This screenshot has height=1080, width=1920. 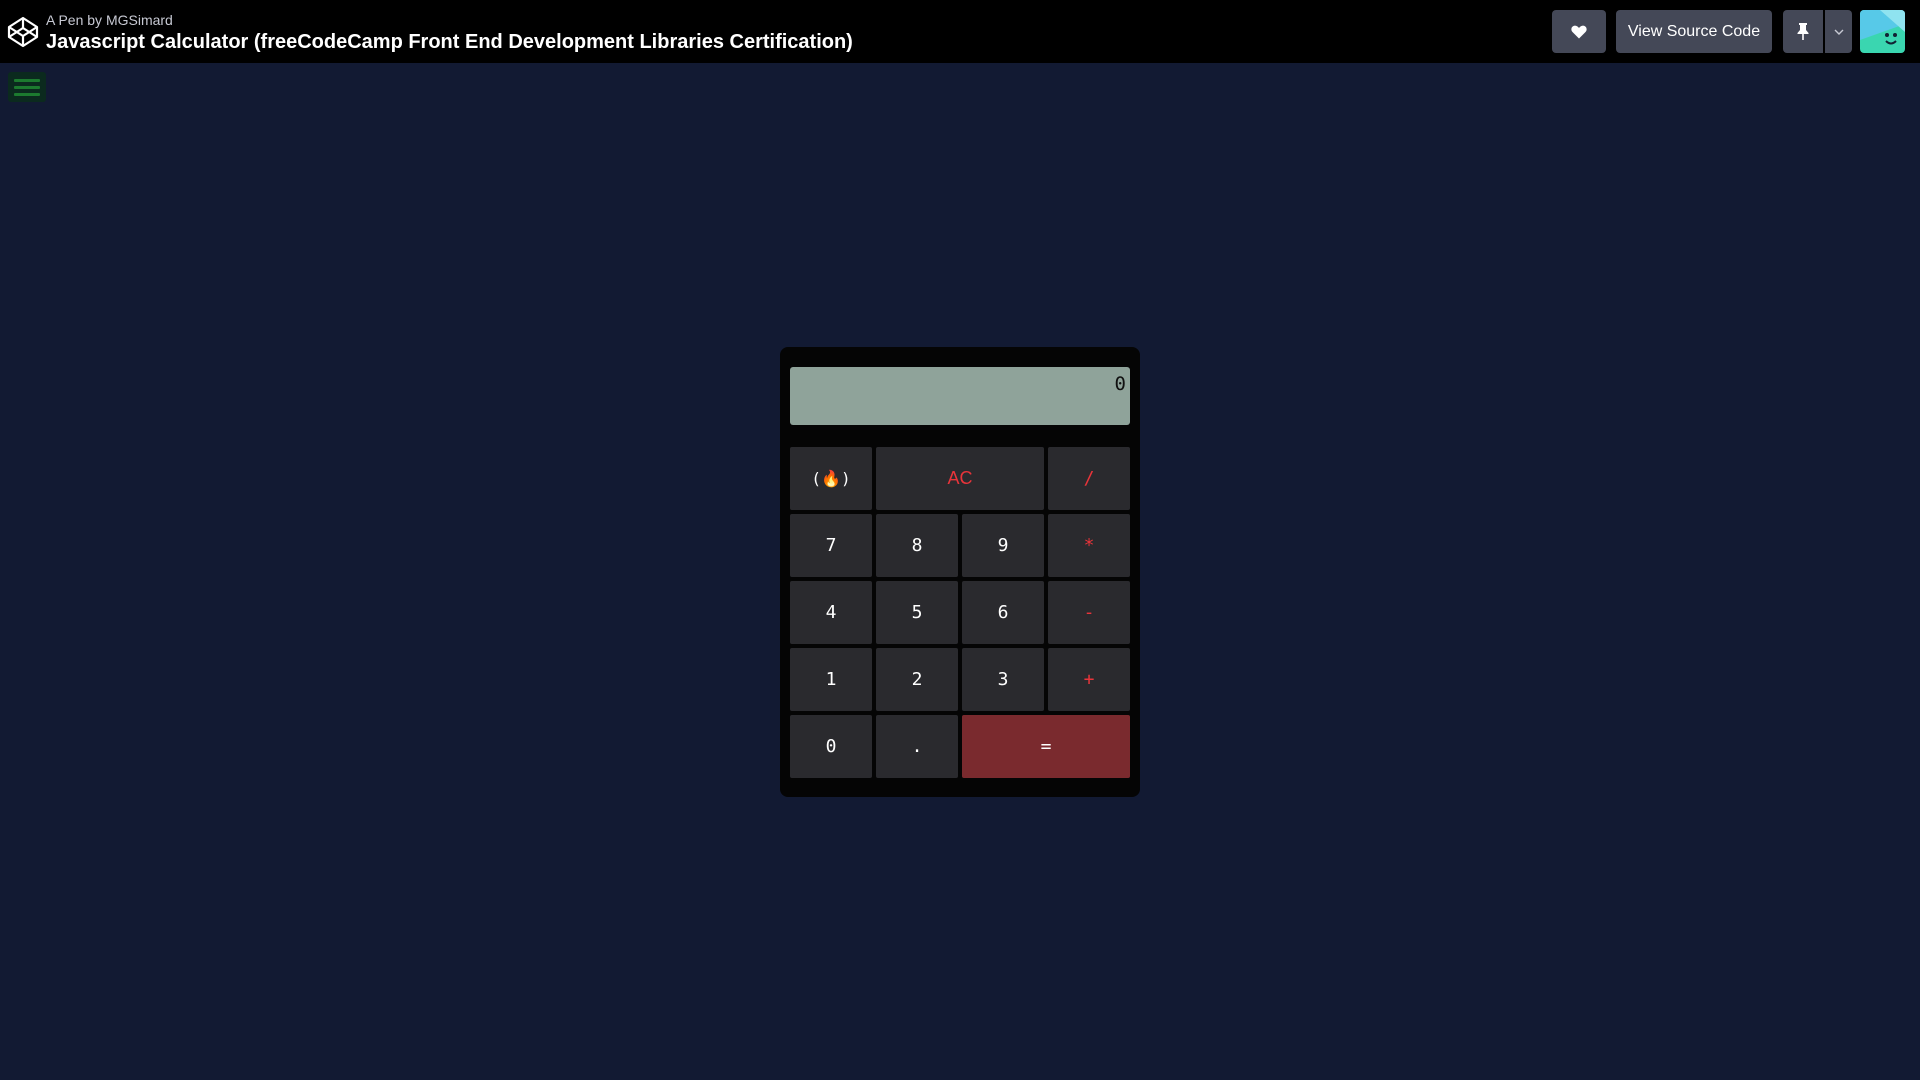 I want to click on pin-dropdown-button, so click(x=1838, y=31).